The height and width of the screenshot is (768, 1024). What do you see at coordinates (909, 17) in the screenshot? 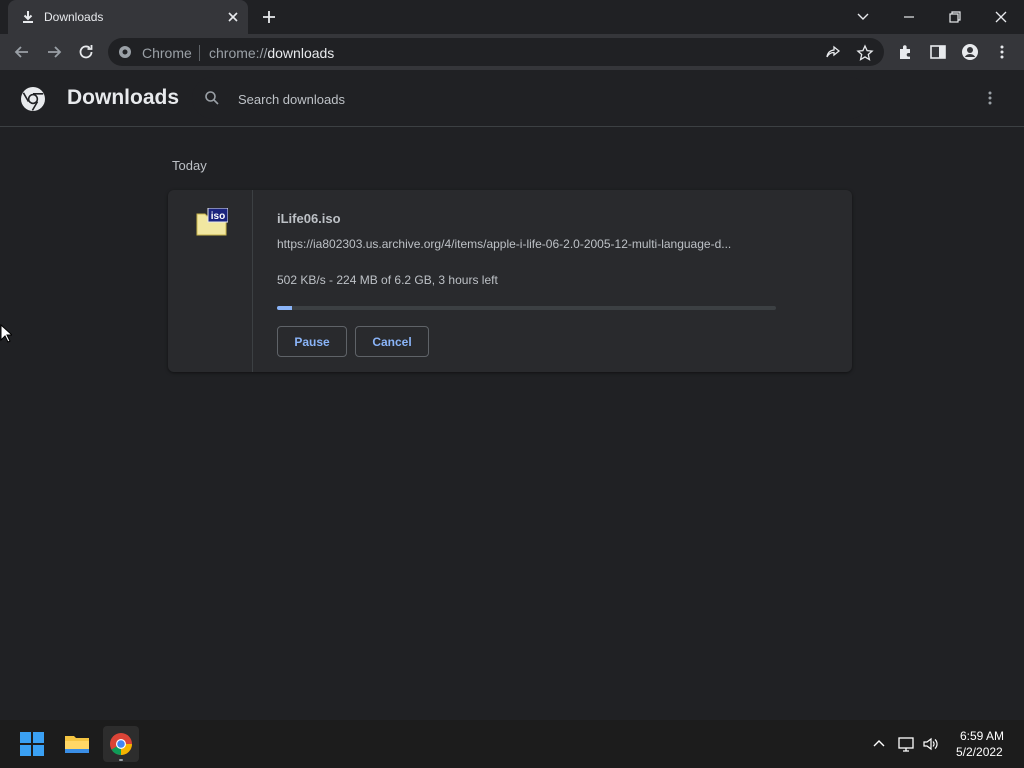
I see `minimize-button` at bounding box center [909, 17].